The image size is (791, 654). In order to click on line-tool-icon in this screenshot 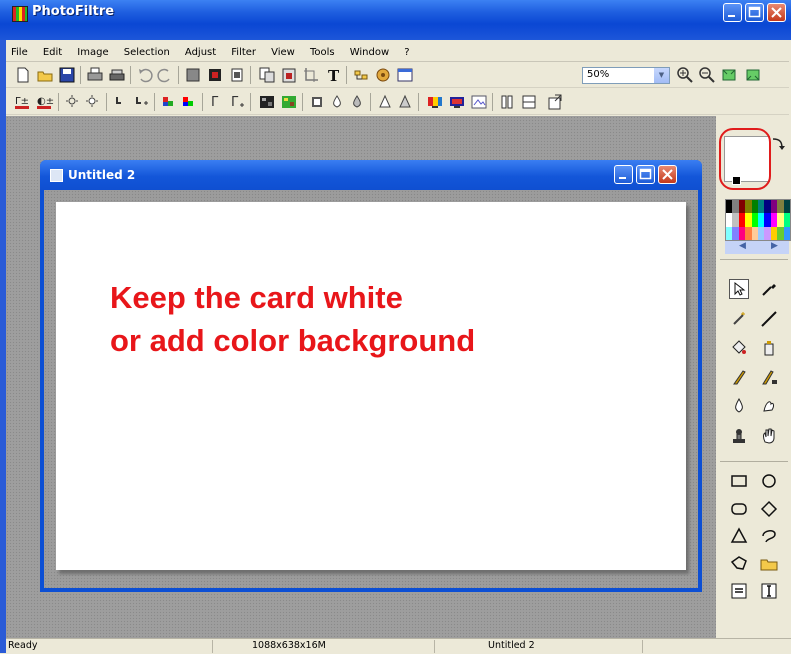, I will do `click(769, 319)`.